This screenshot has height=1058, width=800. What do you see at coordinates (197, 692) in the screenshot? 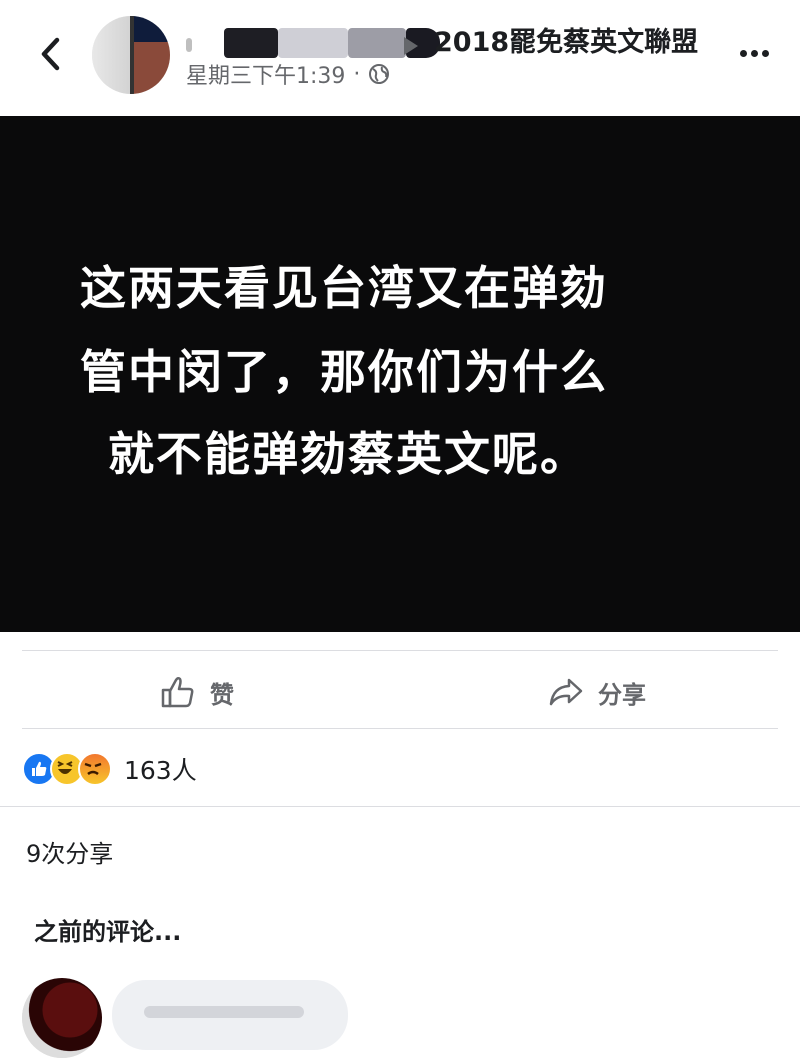
I see `like-button: 赞` at bounding box center [197, 692].